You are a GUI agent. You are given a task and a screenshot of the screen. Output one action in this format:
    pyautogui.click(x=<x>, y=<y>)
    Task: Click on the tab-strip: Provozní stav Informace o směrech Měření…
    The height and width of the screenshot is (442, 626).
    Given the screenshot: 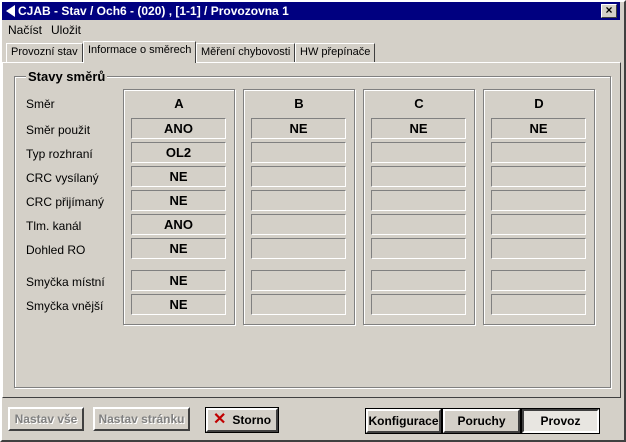 What is the action you would take?
    pyautogui.click(x=311, y=52)
    